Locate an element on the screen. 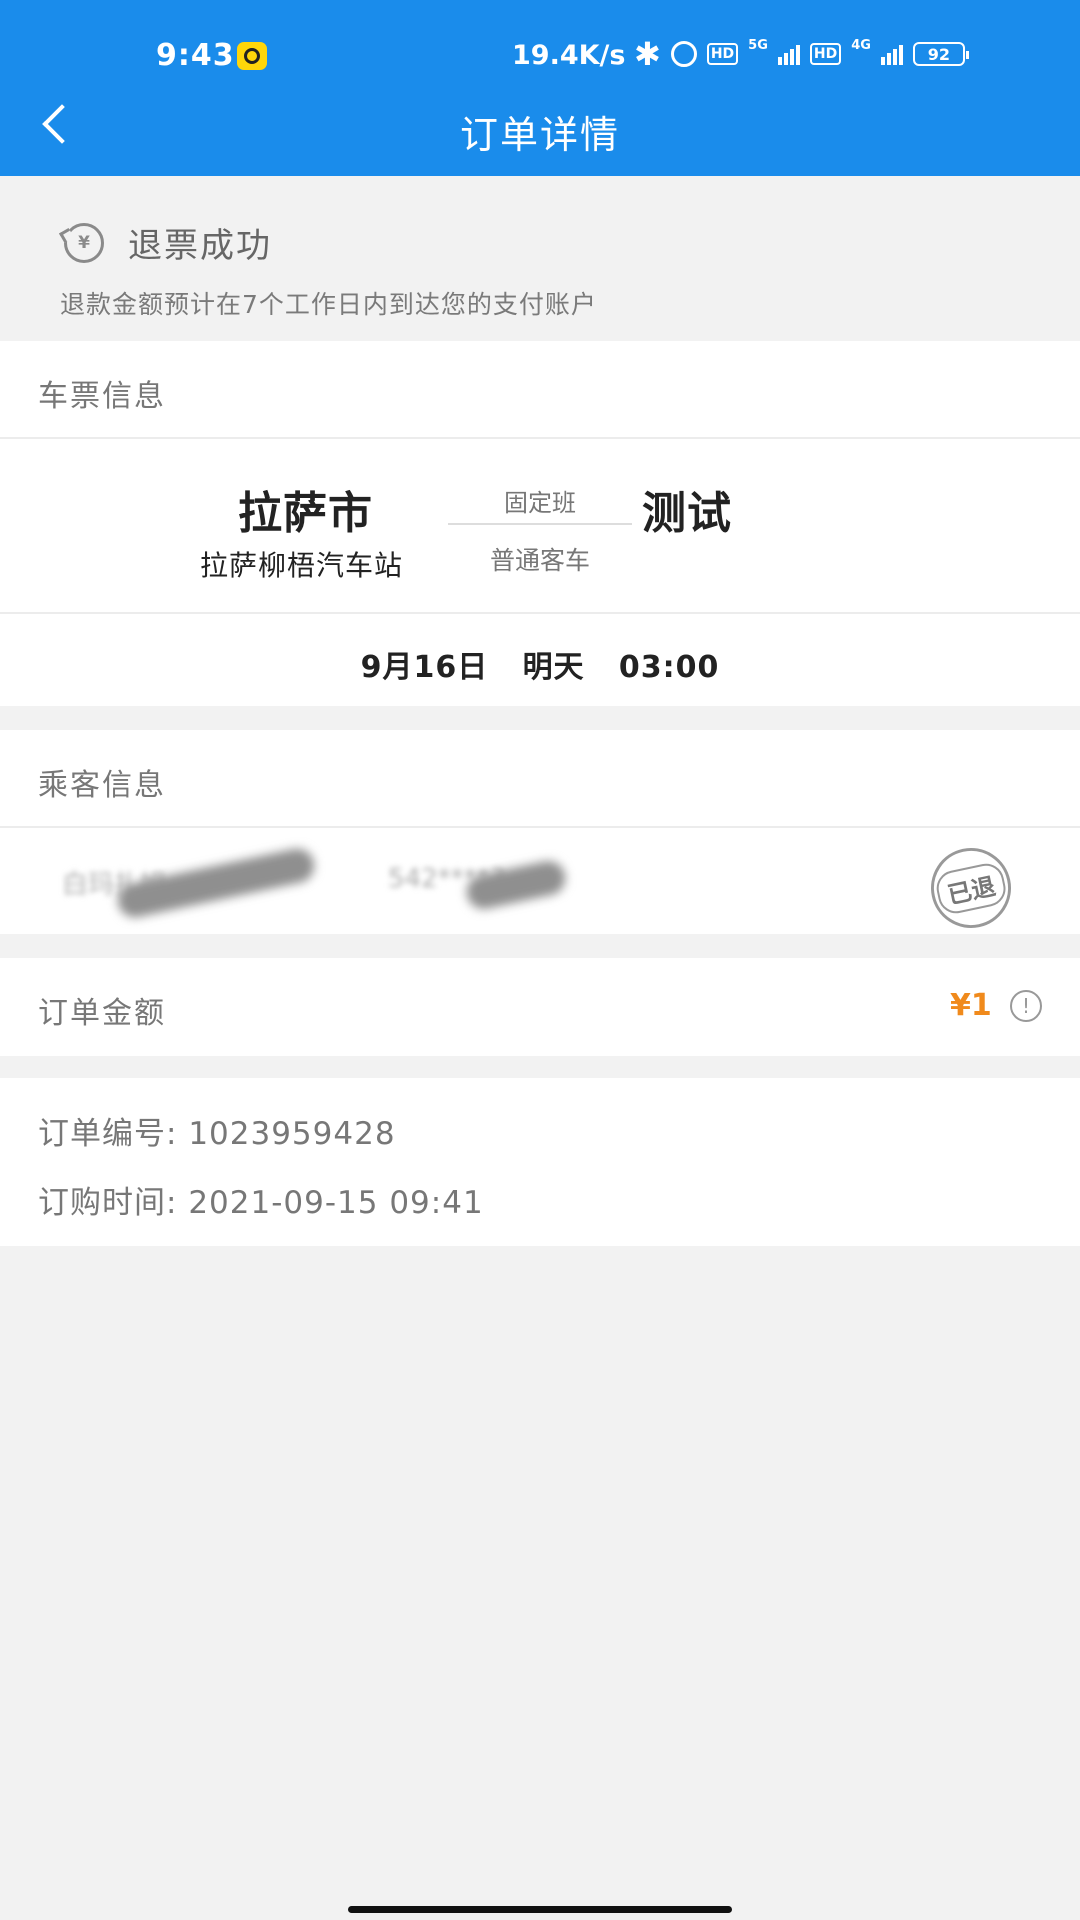  app-header: 9:43 19.4K/s ✱ HD 5G HD 4G 92 订单详情 is located at coordinates (540, 88).